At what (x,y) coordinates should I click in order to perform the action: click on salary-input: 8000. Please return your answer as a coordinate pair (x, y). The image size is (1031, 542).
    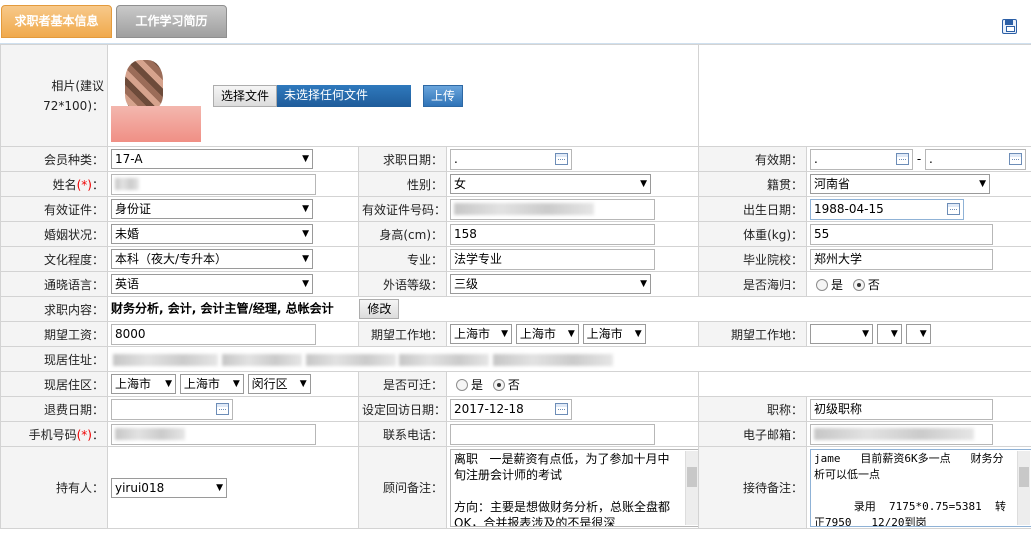
    Looking at the image, I should click on (213, 334).